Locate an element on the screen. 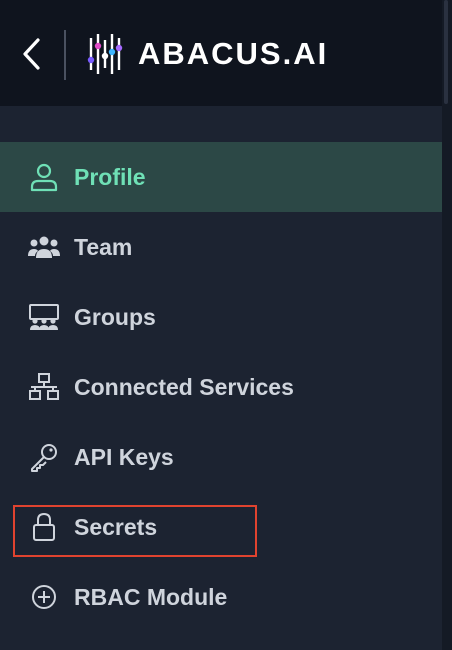 This screenshot has height=650, width=452. sidebar-item-team: Team is located at coordinates (221, 247).